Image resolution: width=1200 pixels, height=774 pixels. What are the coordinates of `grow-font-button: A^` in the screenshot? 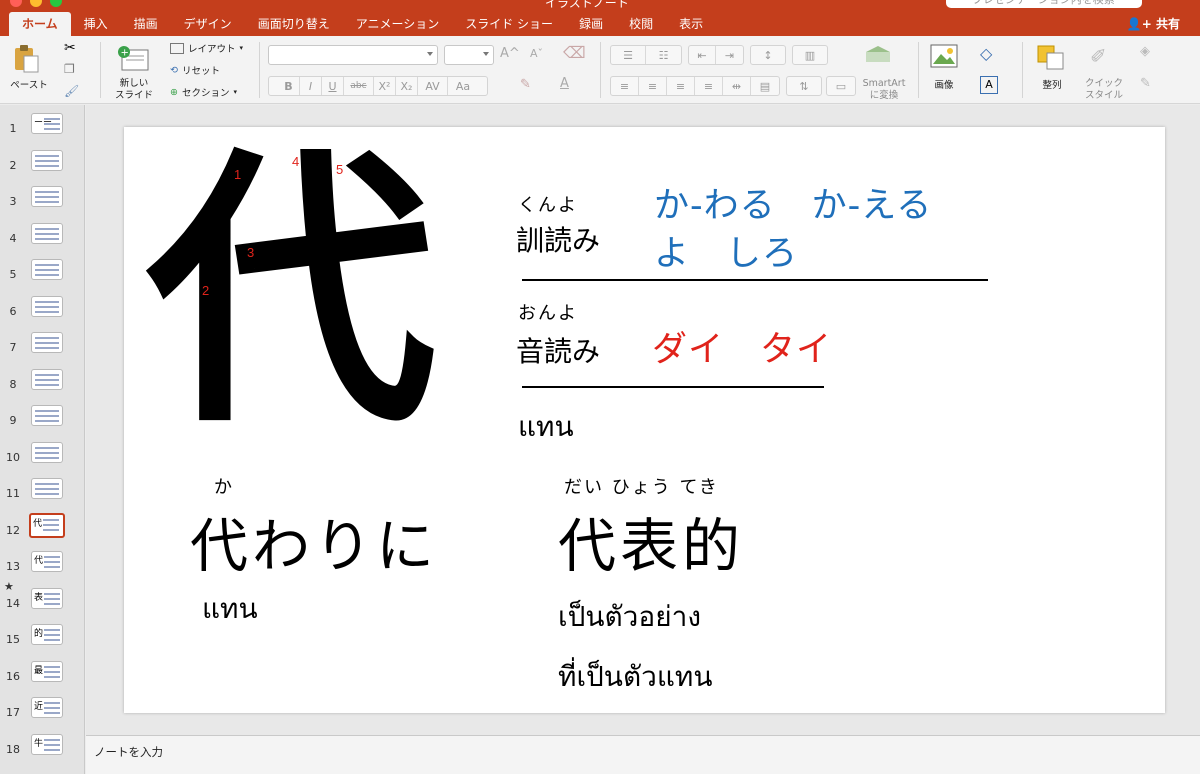 It's located at (510, 53).